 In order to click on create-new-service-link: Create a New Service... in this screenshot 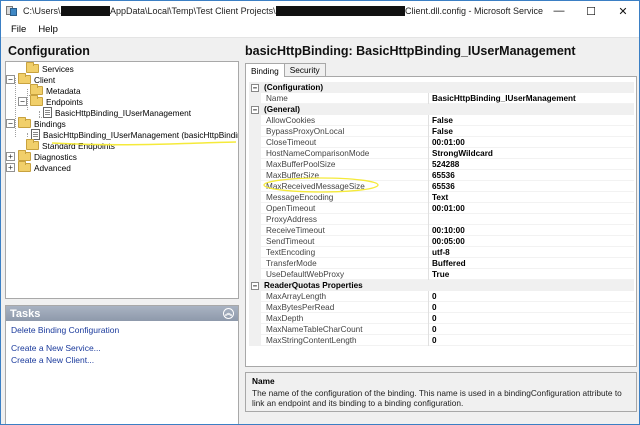, I will do `click(56, 348)`.